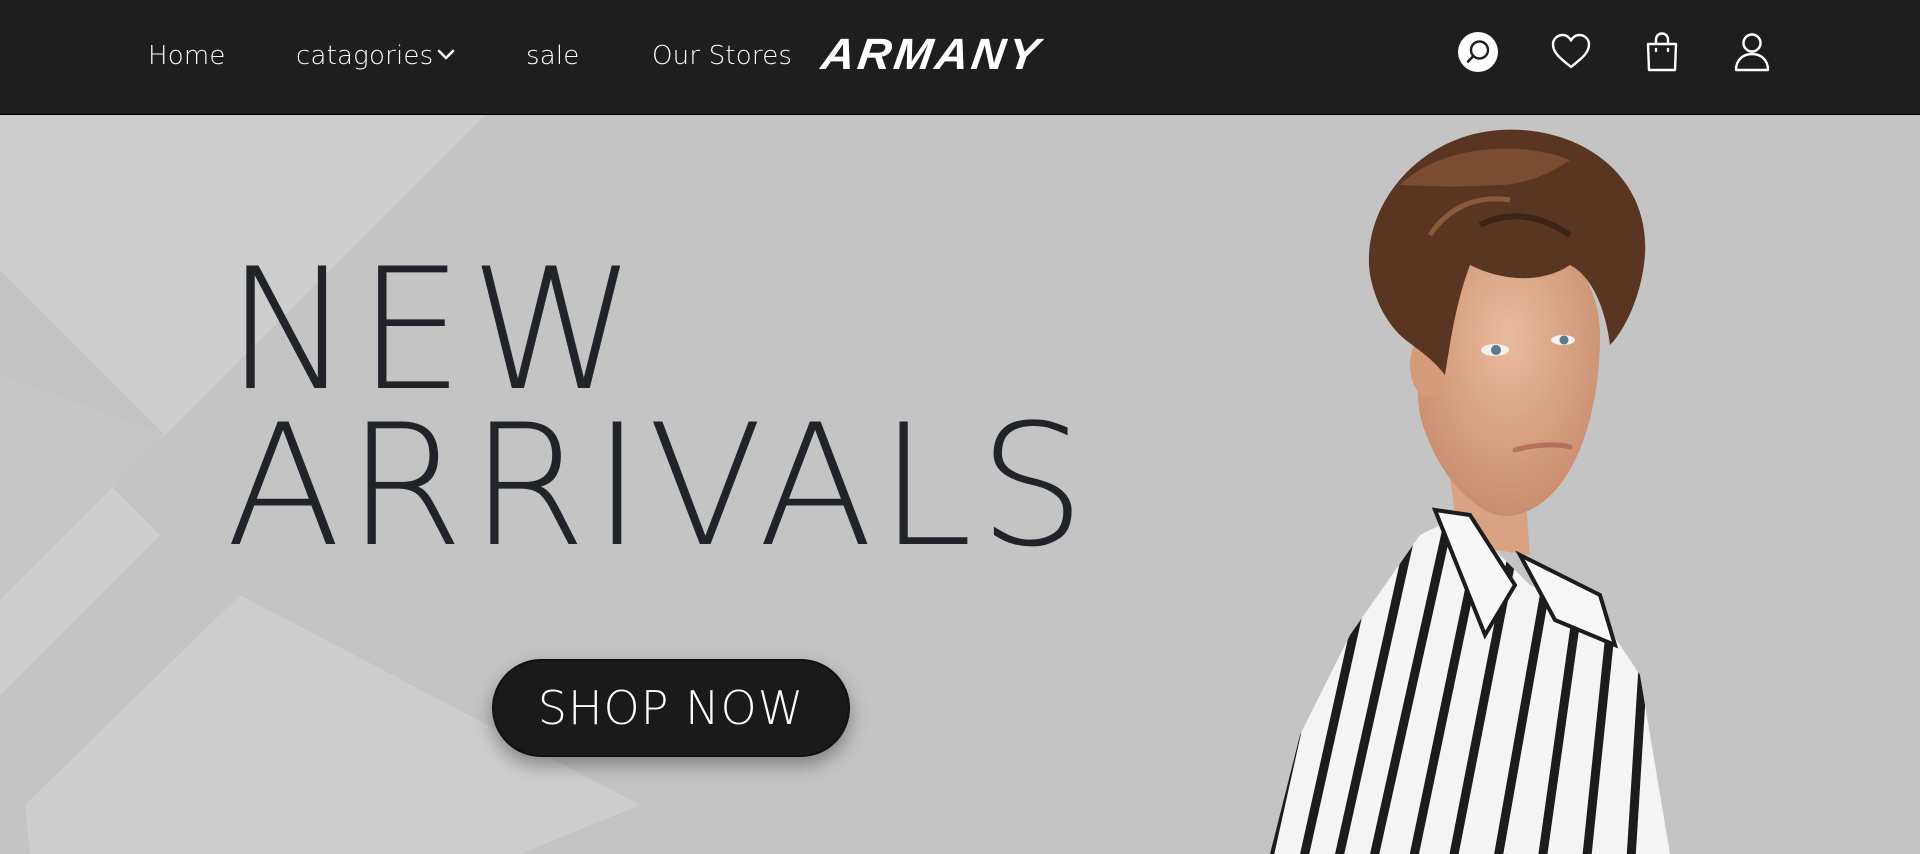 The image size is (1920, 854). What do you see at coordinates (365, 56) in the screenshot?
I see `nav-link-categories-label: catagories` at bounding box center [365, 56].